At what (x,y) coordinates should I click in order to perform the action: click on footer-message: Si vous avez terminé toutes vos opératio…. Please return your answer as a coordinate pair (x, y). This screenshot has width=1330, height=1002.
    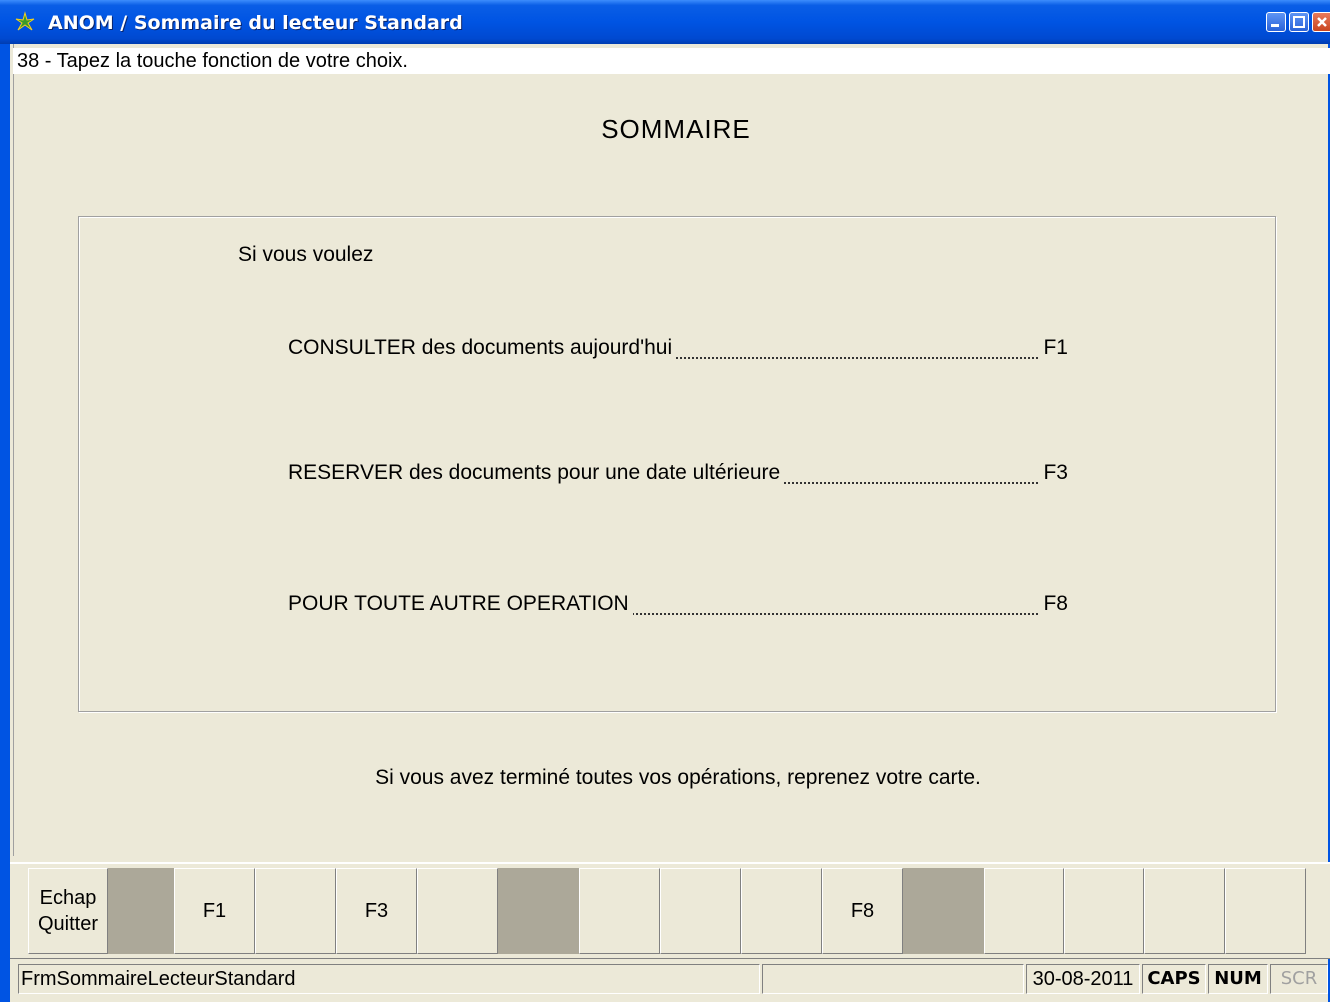
    Looking at the image, I should click on (678, 777).